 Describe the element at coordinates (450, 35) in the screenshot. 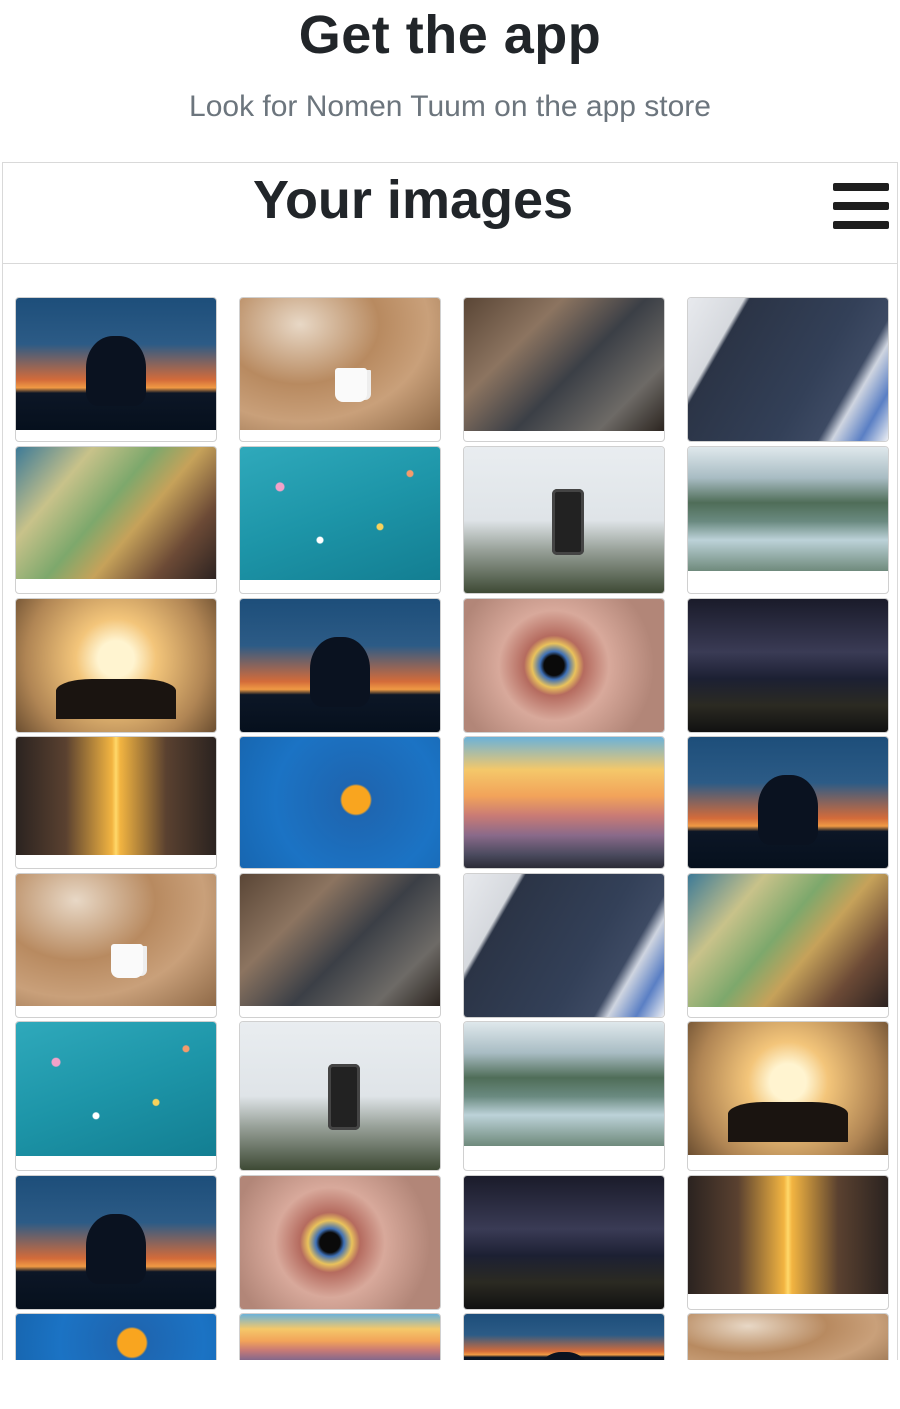

I see `get-app-title: Get the app` at that location.